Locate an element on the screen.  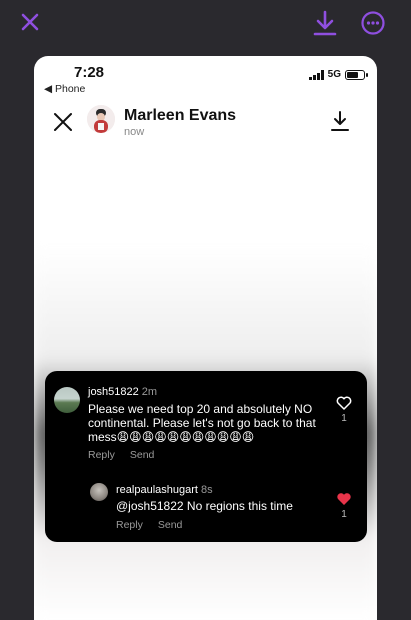
viewer-top-bar is located at coordinates (205, 25).